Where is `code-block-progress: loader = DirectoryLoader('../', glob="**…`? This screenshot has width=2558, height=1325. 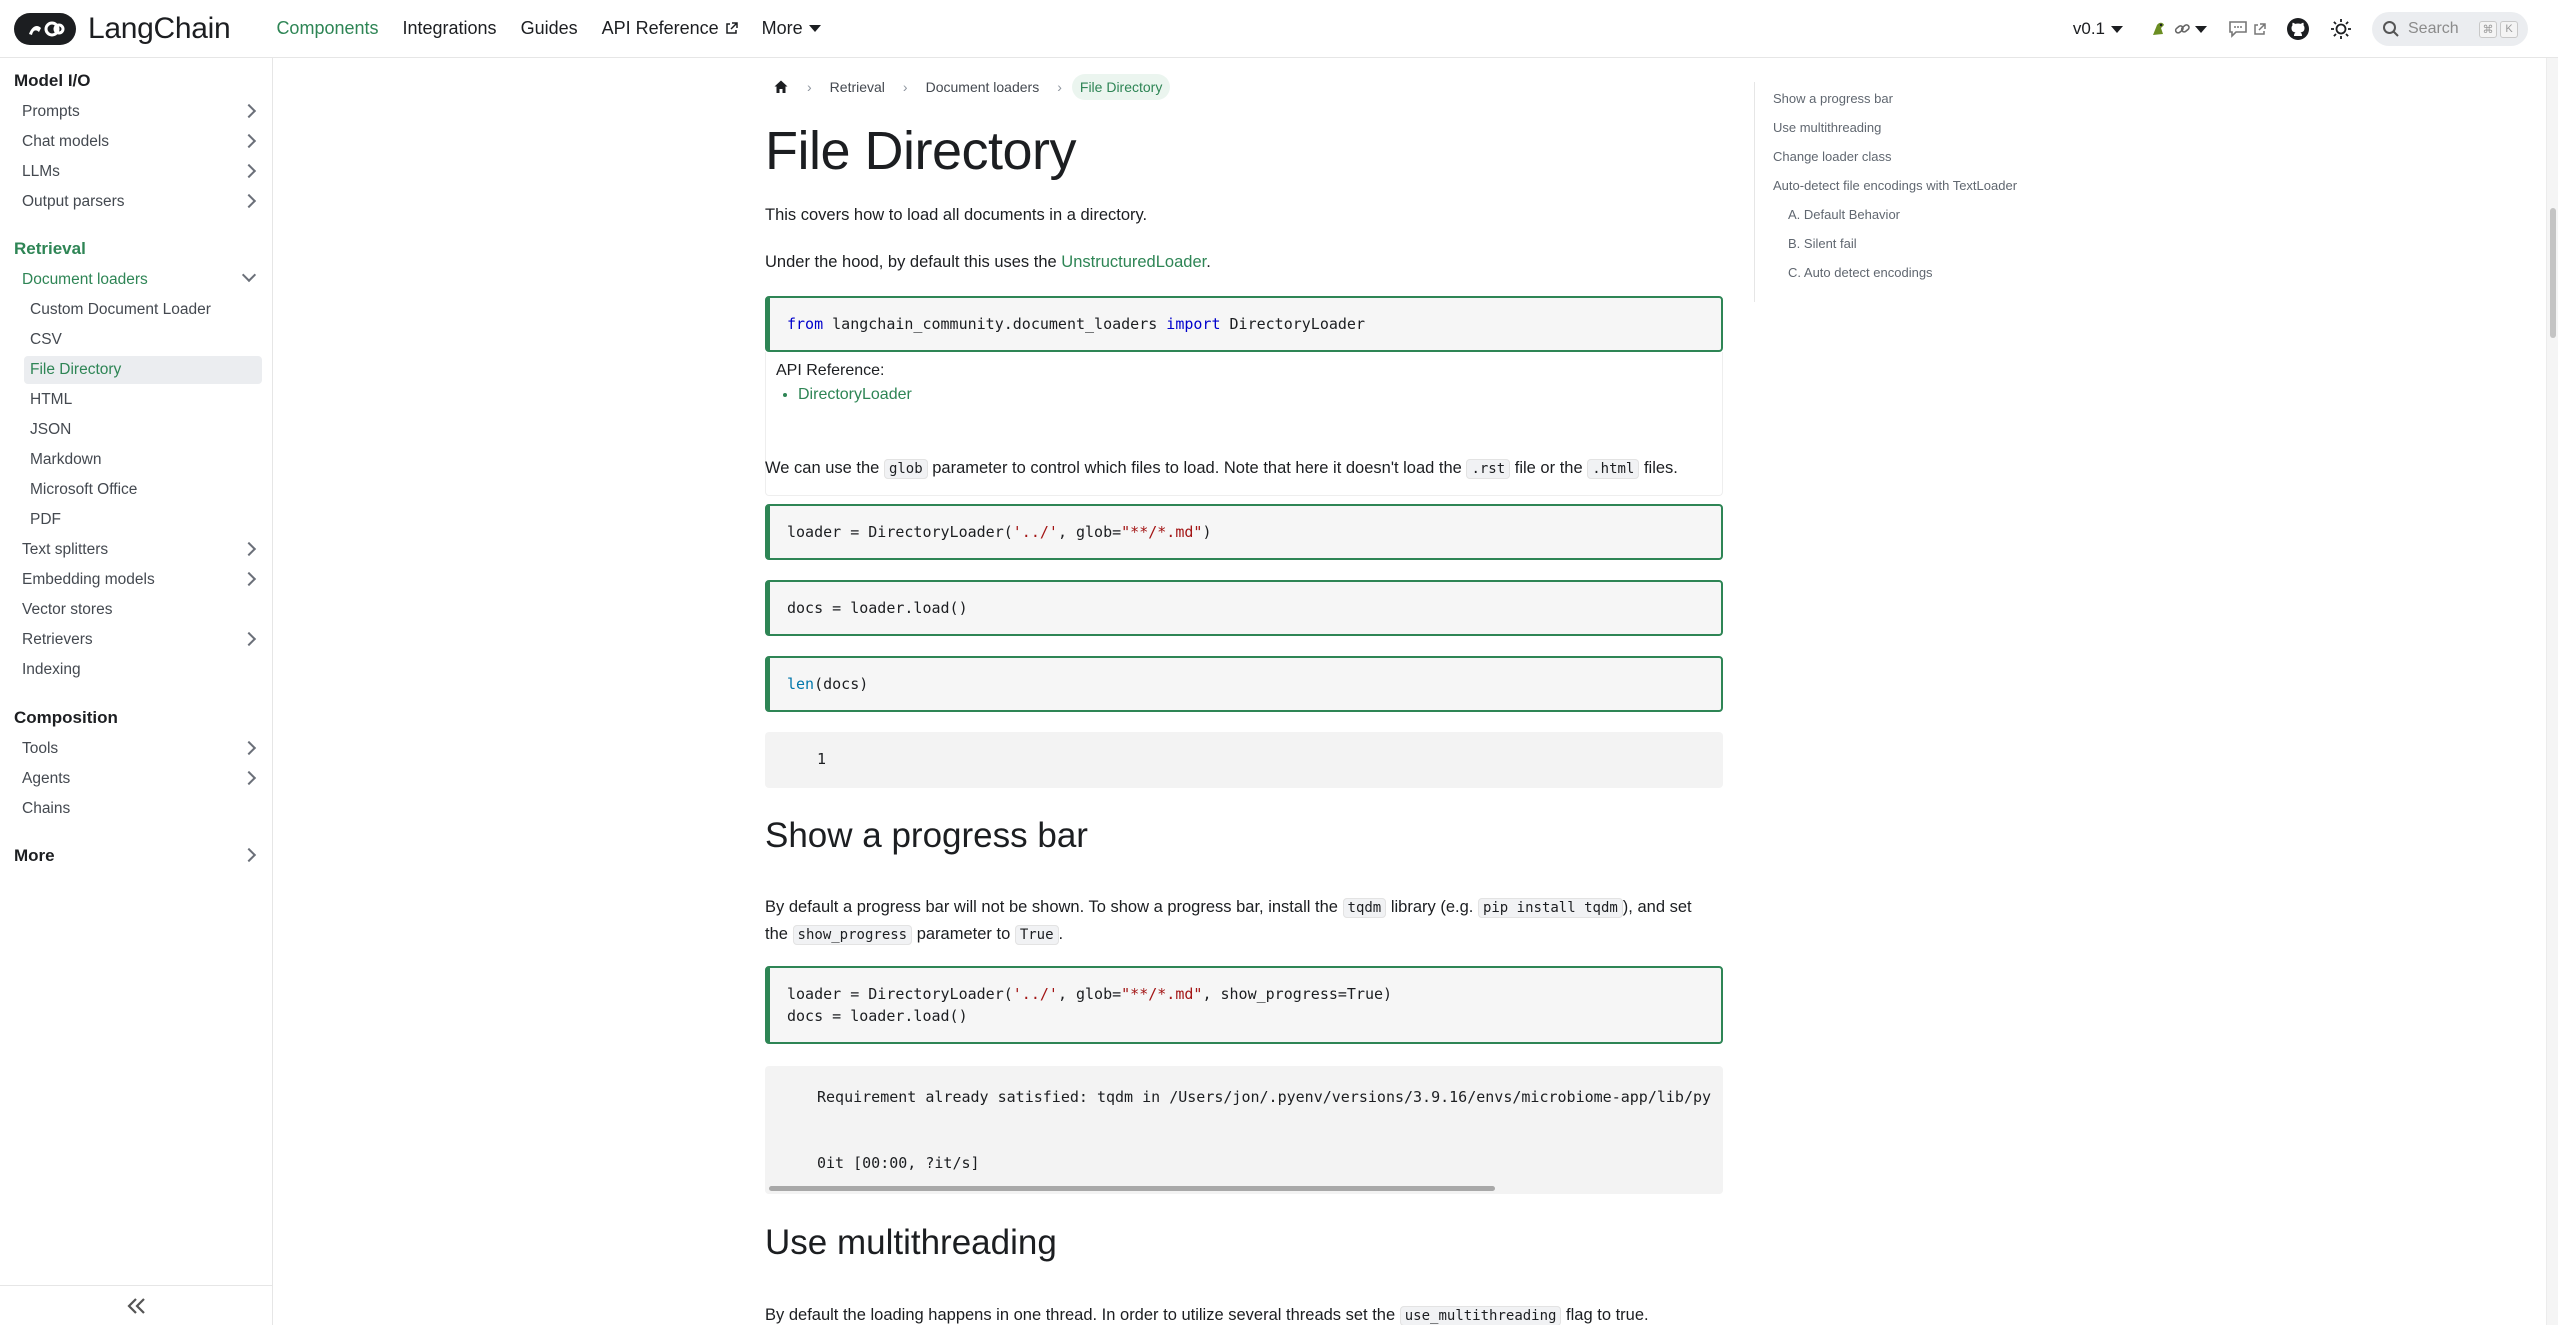 code-block-progress: loader = DirectoryLoader('../', glob="**… is located at coordinates (1244, 1005).